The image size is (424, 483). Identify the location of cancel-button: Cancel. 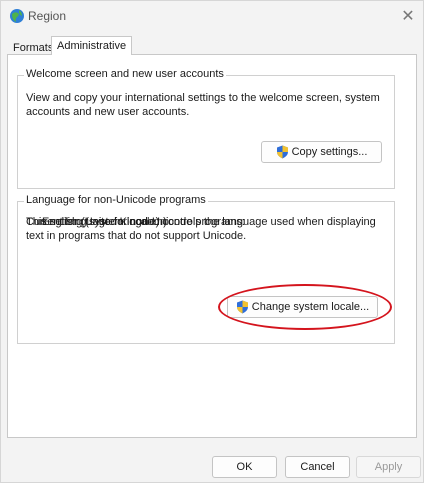
(317, 467).